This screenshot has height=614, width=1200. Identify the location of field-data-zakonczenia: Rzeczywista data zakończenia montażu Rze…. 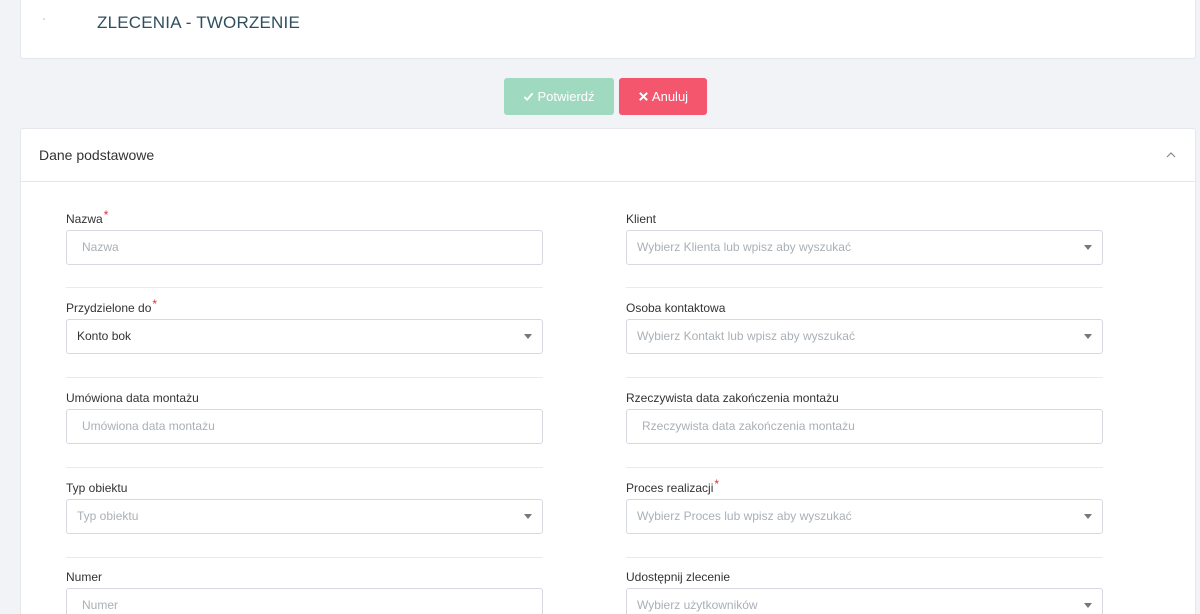
(864, 417).